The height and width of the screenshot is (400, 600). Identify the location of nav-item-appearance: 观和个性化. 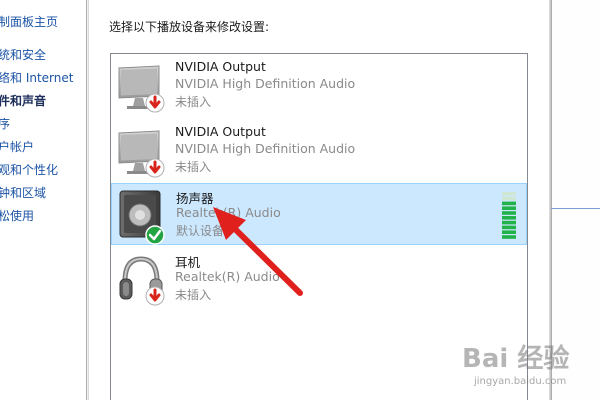
(29, 169).